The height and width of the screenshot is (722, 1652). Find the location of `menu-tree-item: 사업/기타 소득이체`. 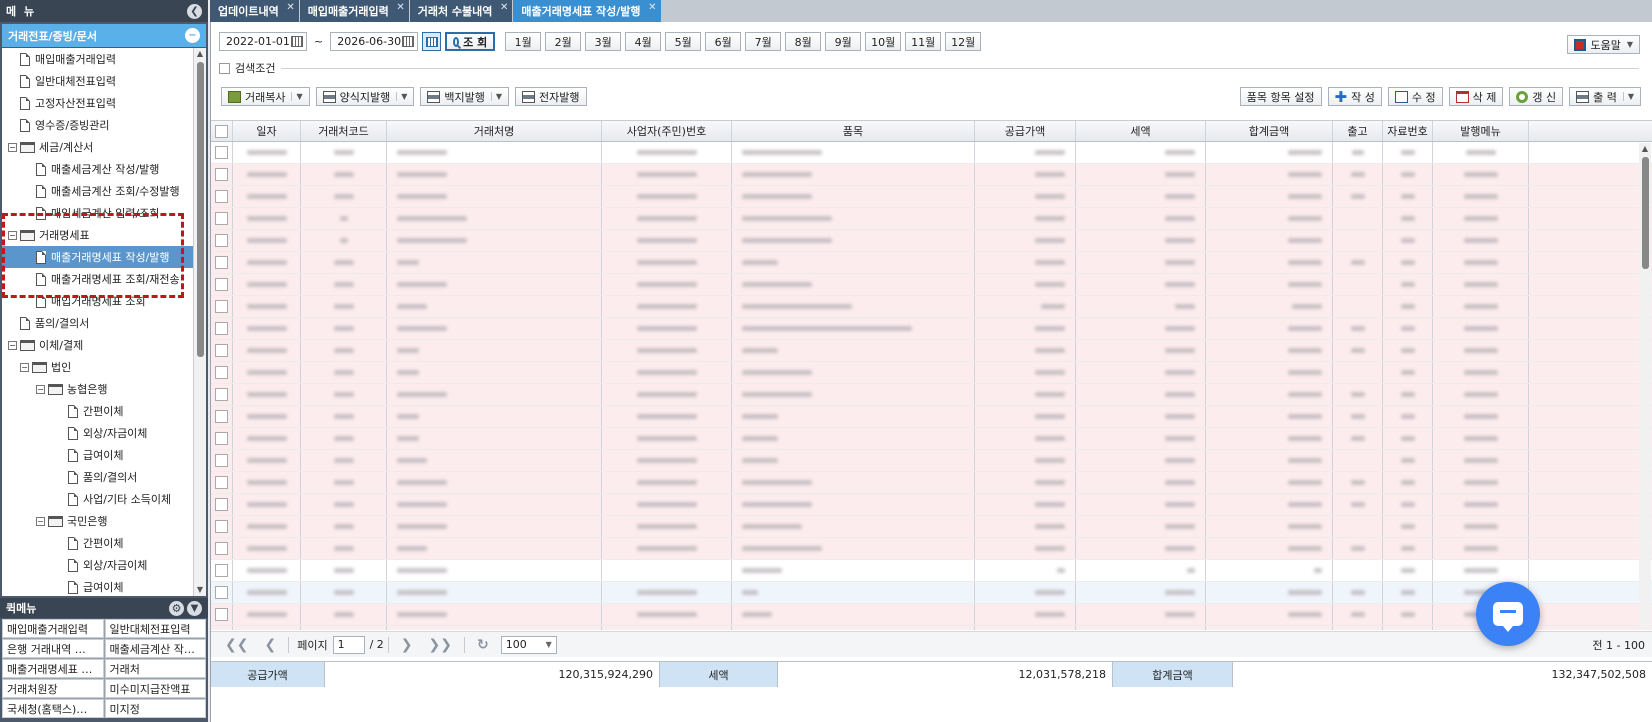

menu-tree-item: 사업/기타 소득이체 is located at coordinates (97, 499).